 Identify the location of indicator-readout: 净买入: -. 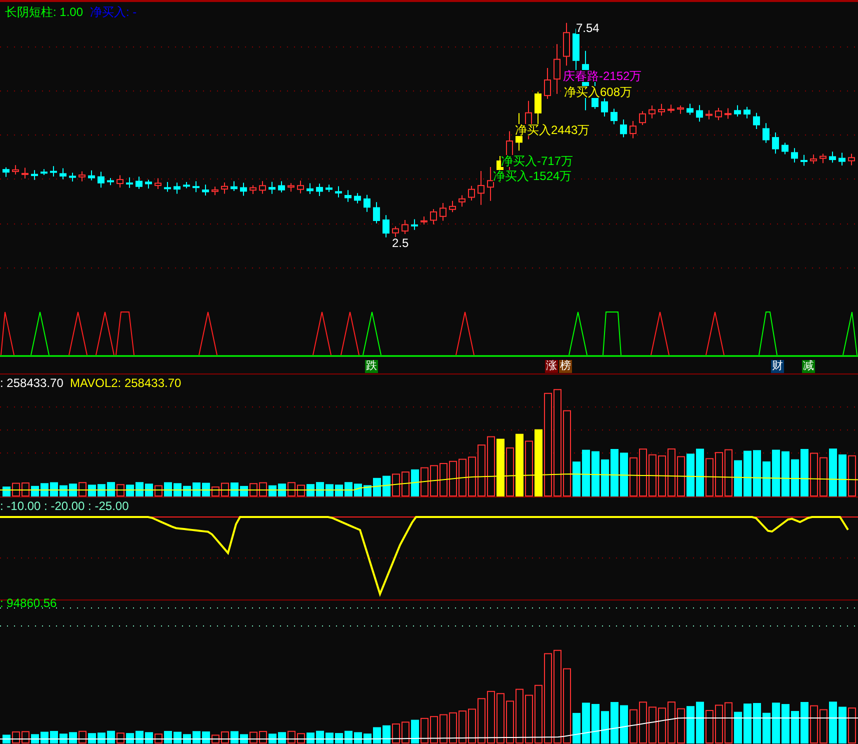
(113, 12).